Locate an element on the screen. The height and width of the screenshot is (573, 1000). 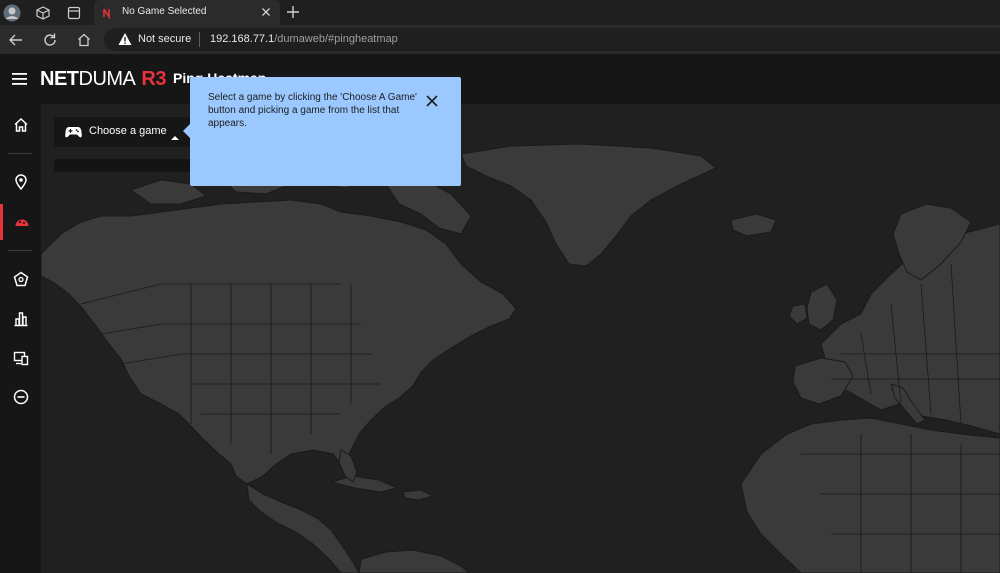
url-host: 192.168.77.1 is located at coordinates (242, 39).